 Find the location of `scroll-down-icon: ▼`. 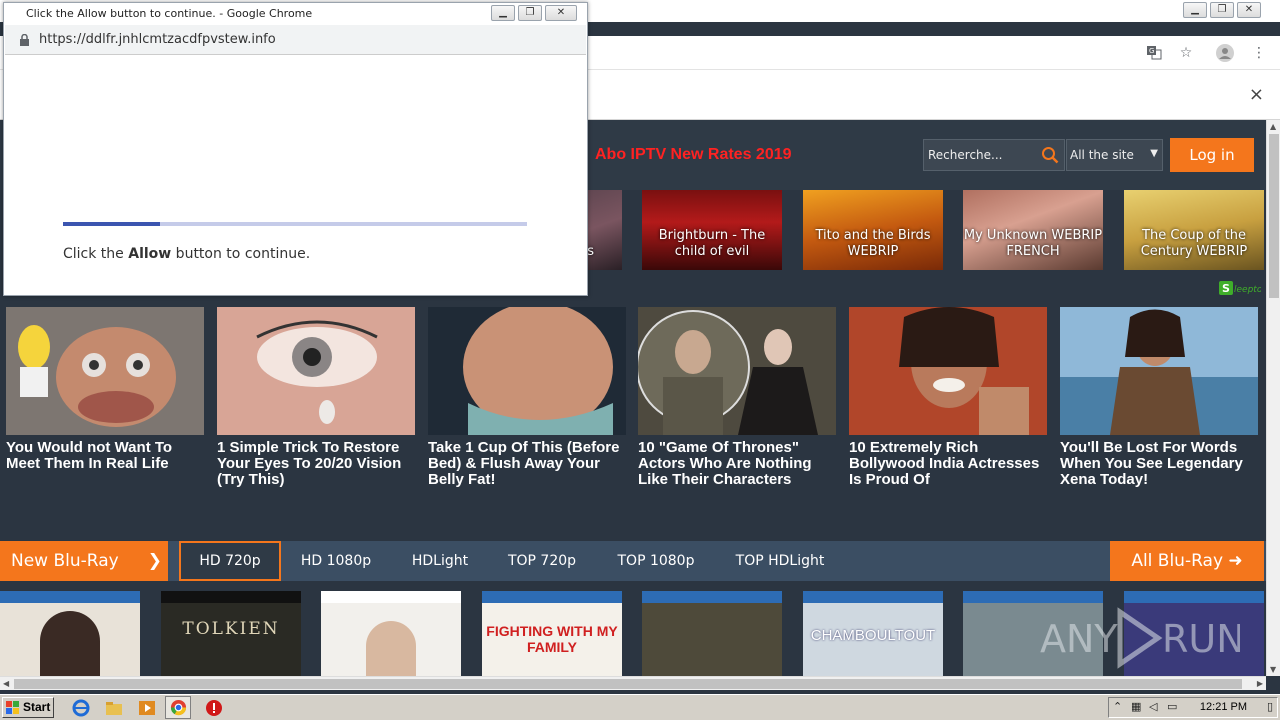

scroll-down-icon: ▼ is located at coordinates (1273, 669).